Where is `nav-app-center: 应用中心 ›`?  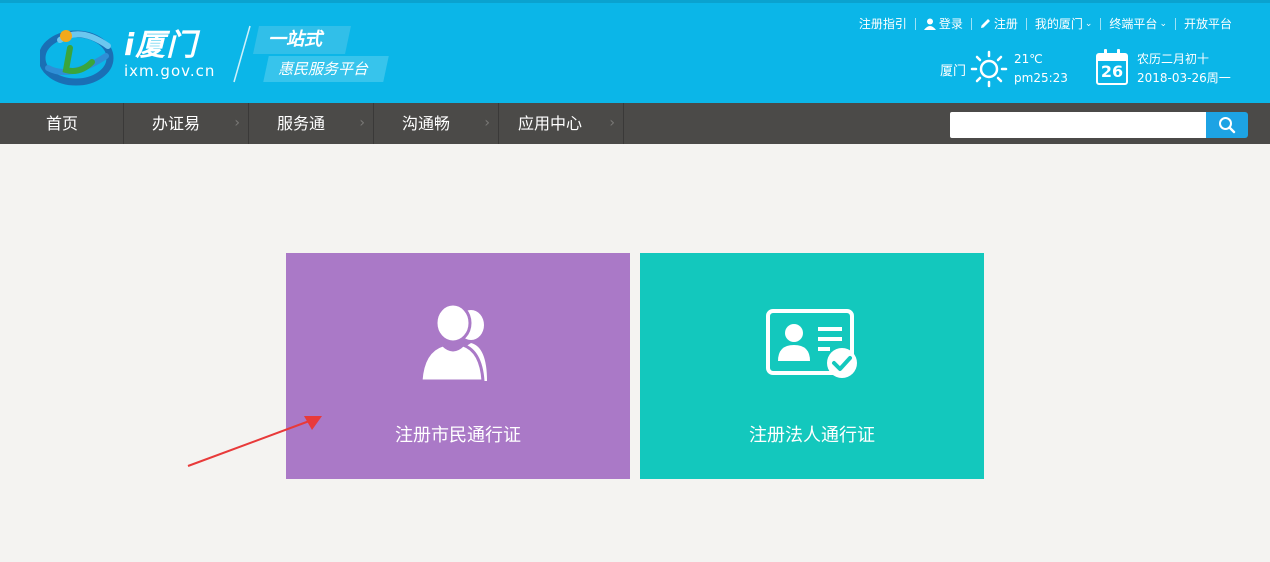
nav-app-center: 应用中心 › is located at coordinates (561, 123).